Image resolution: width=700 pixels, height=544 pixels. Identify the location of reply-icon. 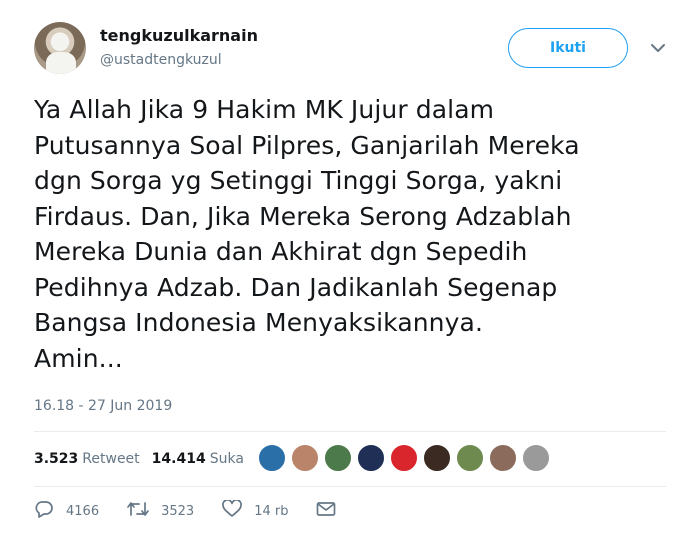
(50, 511).